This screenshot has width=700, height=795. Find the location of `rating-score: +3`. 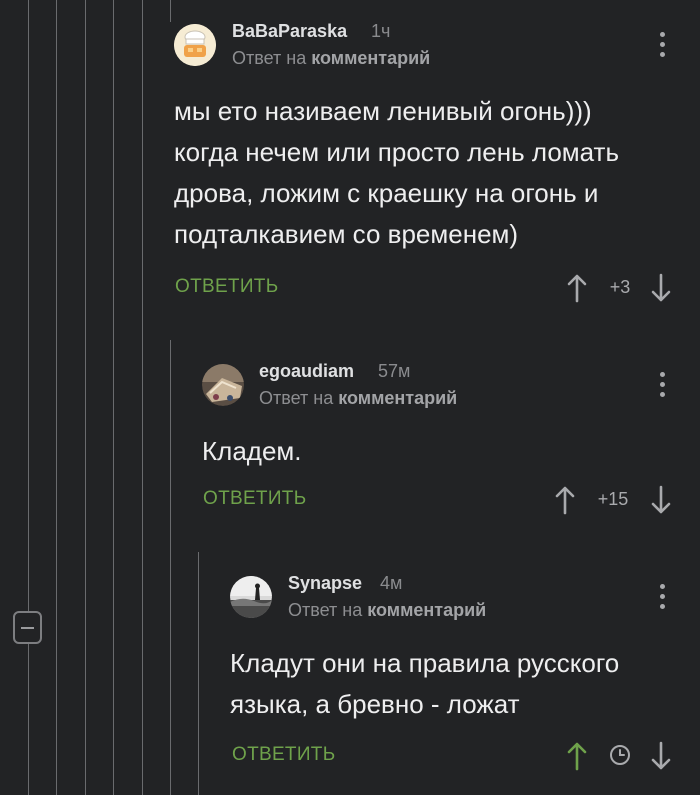

rating-score: +3 is located at coordinates (620, 287).